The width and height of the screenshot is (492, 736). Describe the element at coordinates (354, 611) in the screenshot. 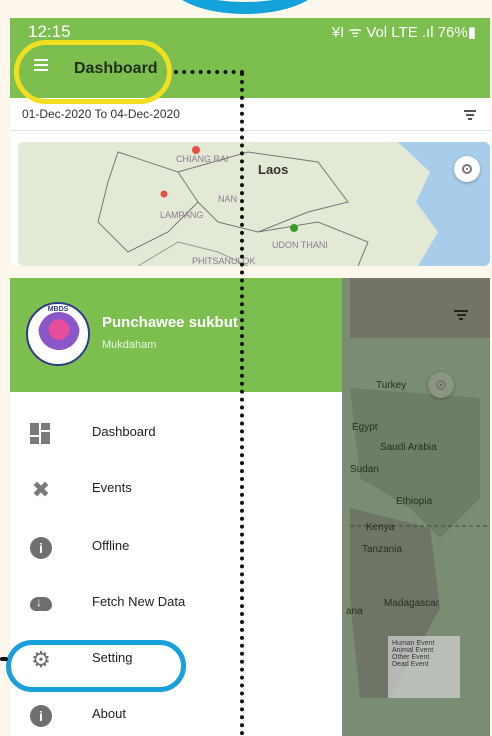

I see `map-label: ana` at that location.